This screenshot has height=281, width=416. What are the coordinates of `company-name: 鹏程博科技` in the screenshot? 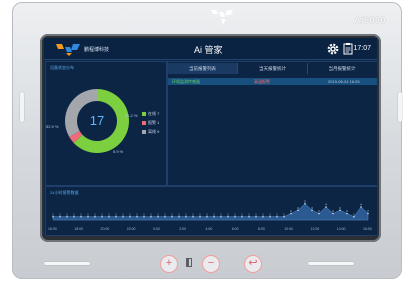 It's located at (97, 50).